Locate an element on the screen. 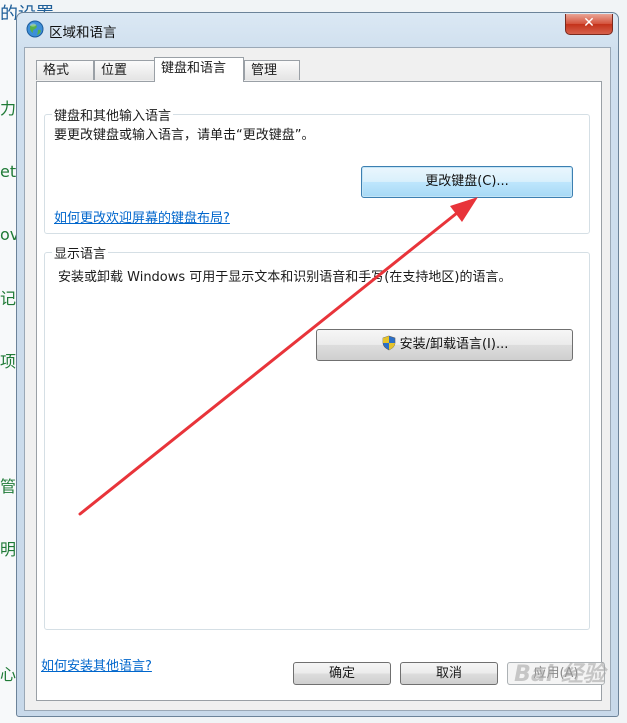 The height and width of the screenshot is (723, 627). window-title: 区域和语言 is located at coordinates (83, 33).